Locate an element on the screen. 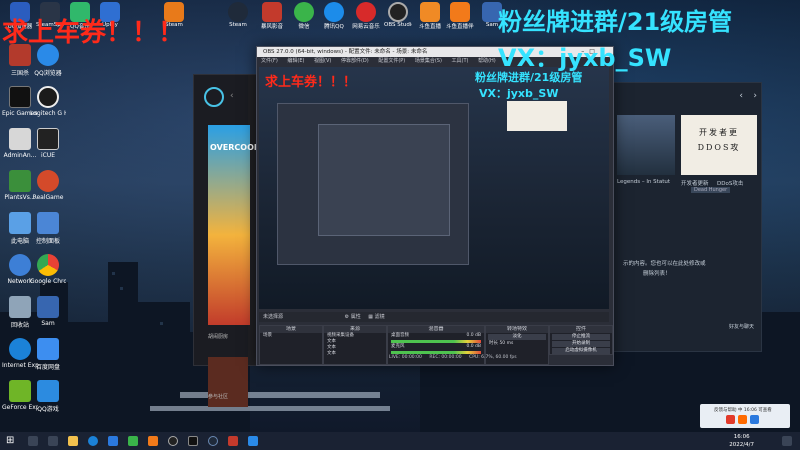 The width and height of the screenshot is (800, 450). desktop-icon: 斗鱼直播伴侣 is located at coordinates (460, 16).